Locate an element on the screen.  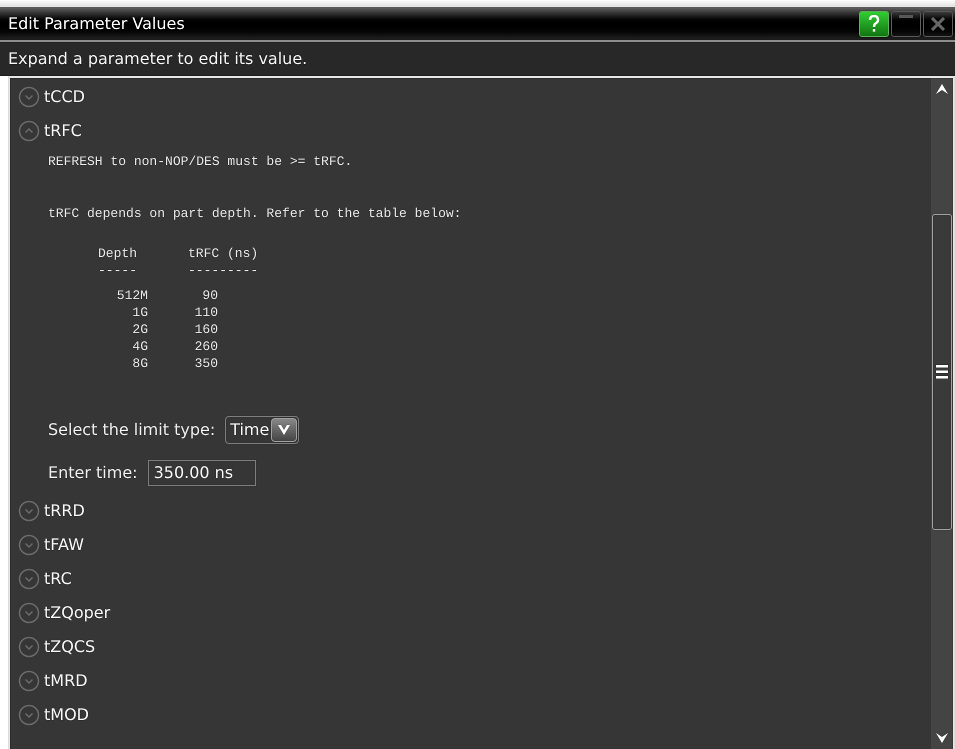
collapse-icon is located at coordinates (29, 131).